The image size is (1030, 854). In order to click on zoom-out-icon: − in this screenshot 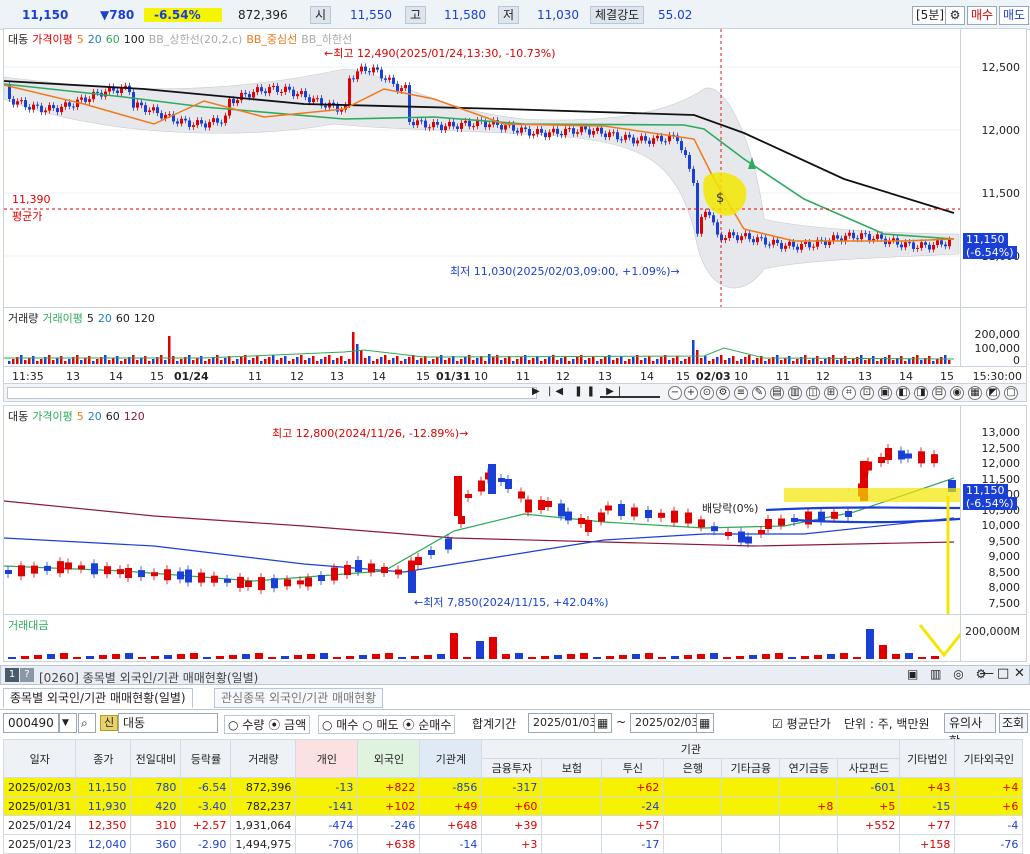, I will do `click(675, 393)`.